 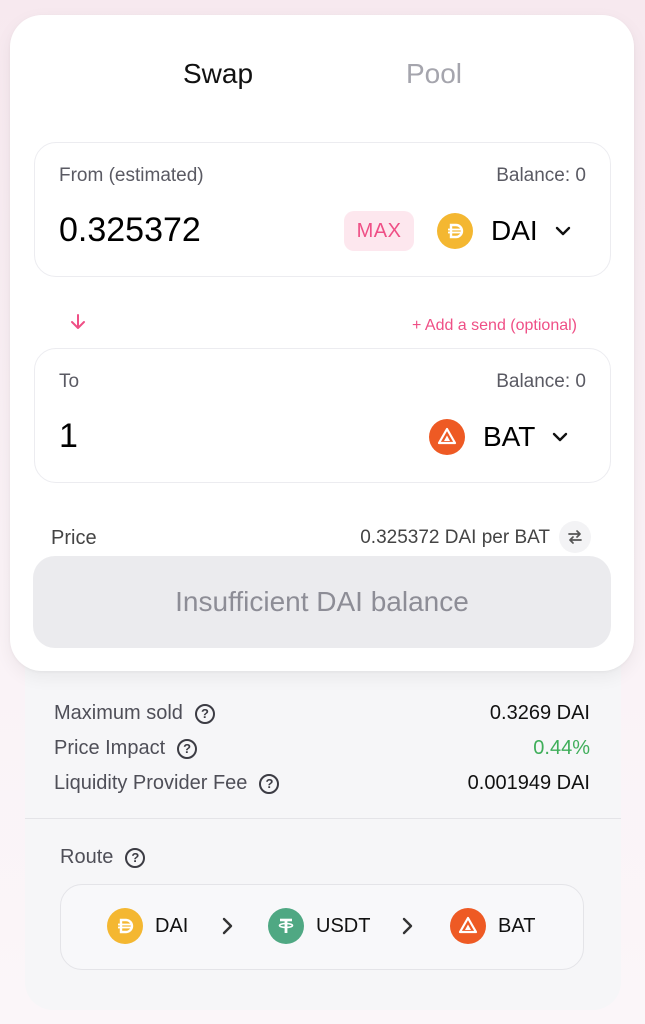 I want to click on detail-label: Liquidity Provider Fee, so click(x=151, y=783).